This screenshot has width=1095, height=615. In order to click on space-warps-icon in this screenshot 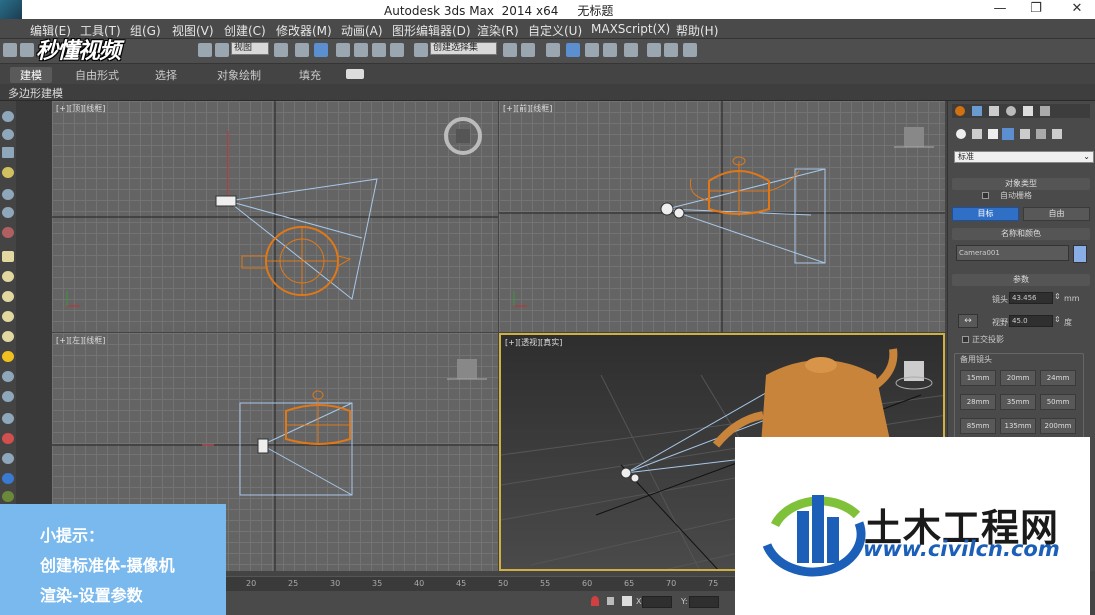, I will do `click(1041, 134)`.